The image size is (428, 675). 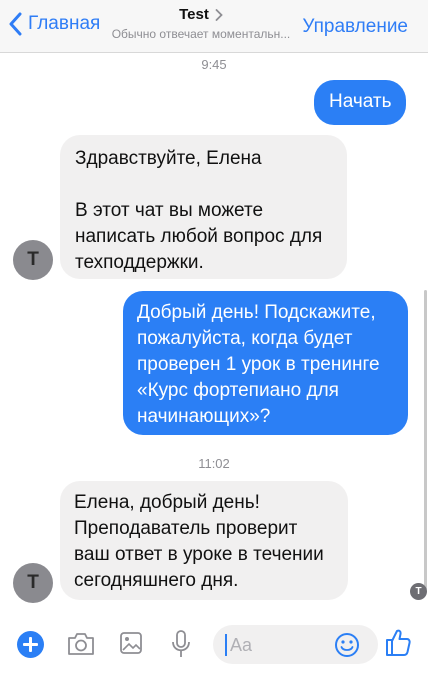 I want to click on composer-bar: Aa, so click(x=214, y=646).